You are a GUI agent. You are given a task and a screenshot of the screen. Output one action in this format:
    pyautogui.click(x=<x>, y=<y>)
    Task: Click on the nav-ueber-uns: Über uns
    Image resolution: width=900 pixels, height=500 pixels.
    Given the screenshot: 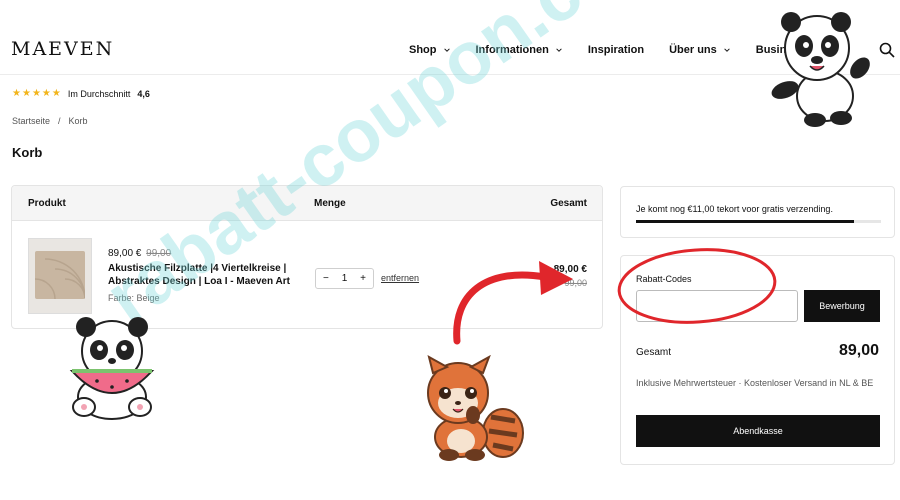 What is the action you would take?
    pyautogui.click(x=700, y=50)
    